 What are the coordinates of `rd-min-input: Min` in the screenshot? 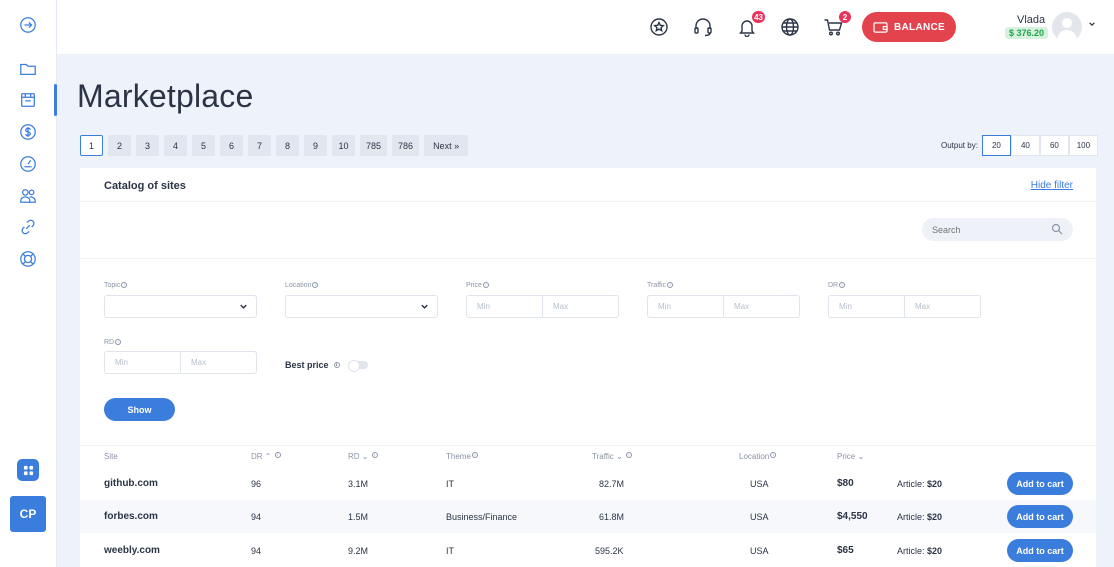 It's located at (142, 362).